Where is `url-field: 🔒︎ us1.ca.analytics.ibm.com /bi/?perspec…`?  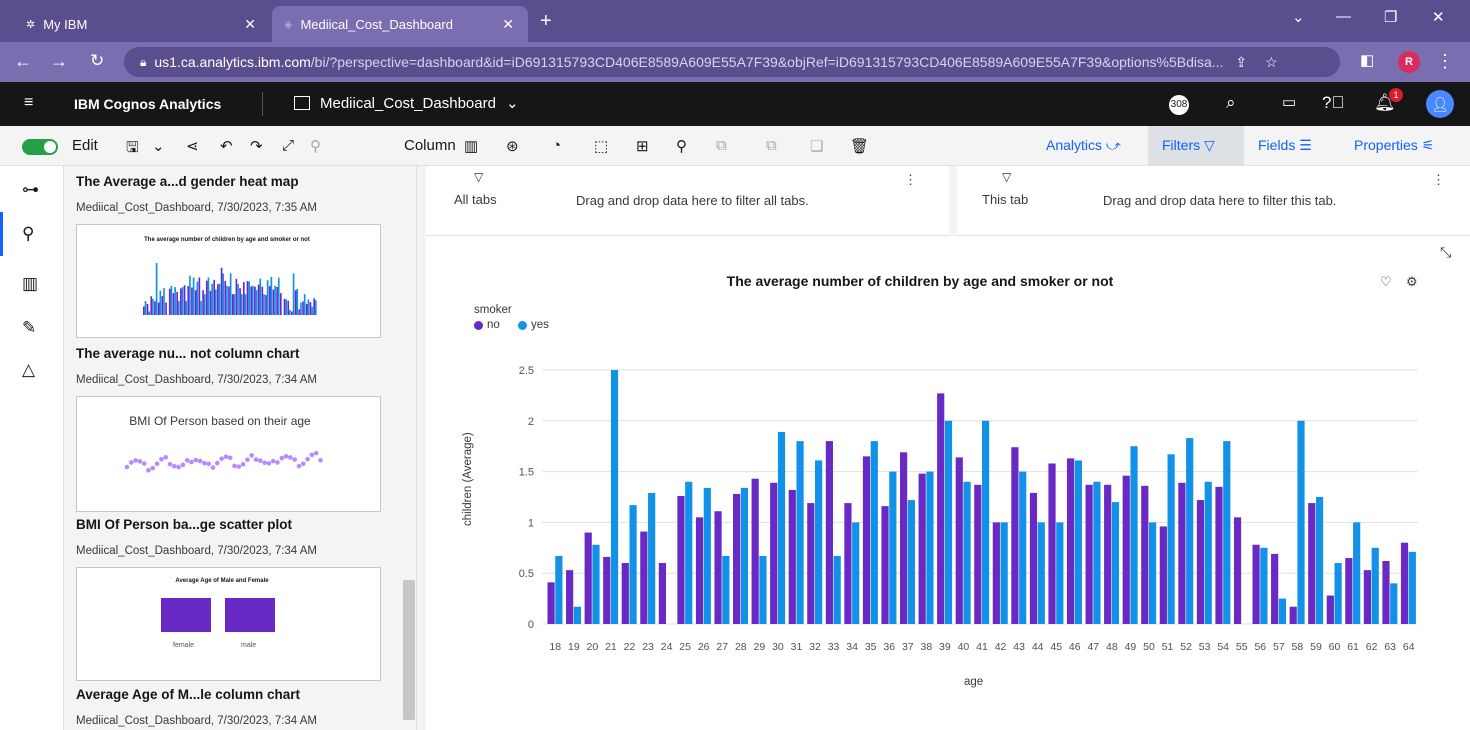
url-field: 🔒︎ us1.ca.analytics.ibm.com /bi/?perspec… is located at coordinates (732, 62).